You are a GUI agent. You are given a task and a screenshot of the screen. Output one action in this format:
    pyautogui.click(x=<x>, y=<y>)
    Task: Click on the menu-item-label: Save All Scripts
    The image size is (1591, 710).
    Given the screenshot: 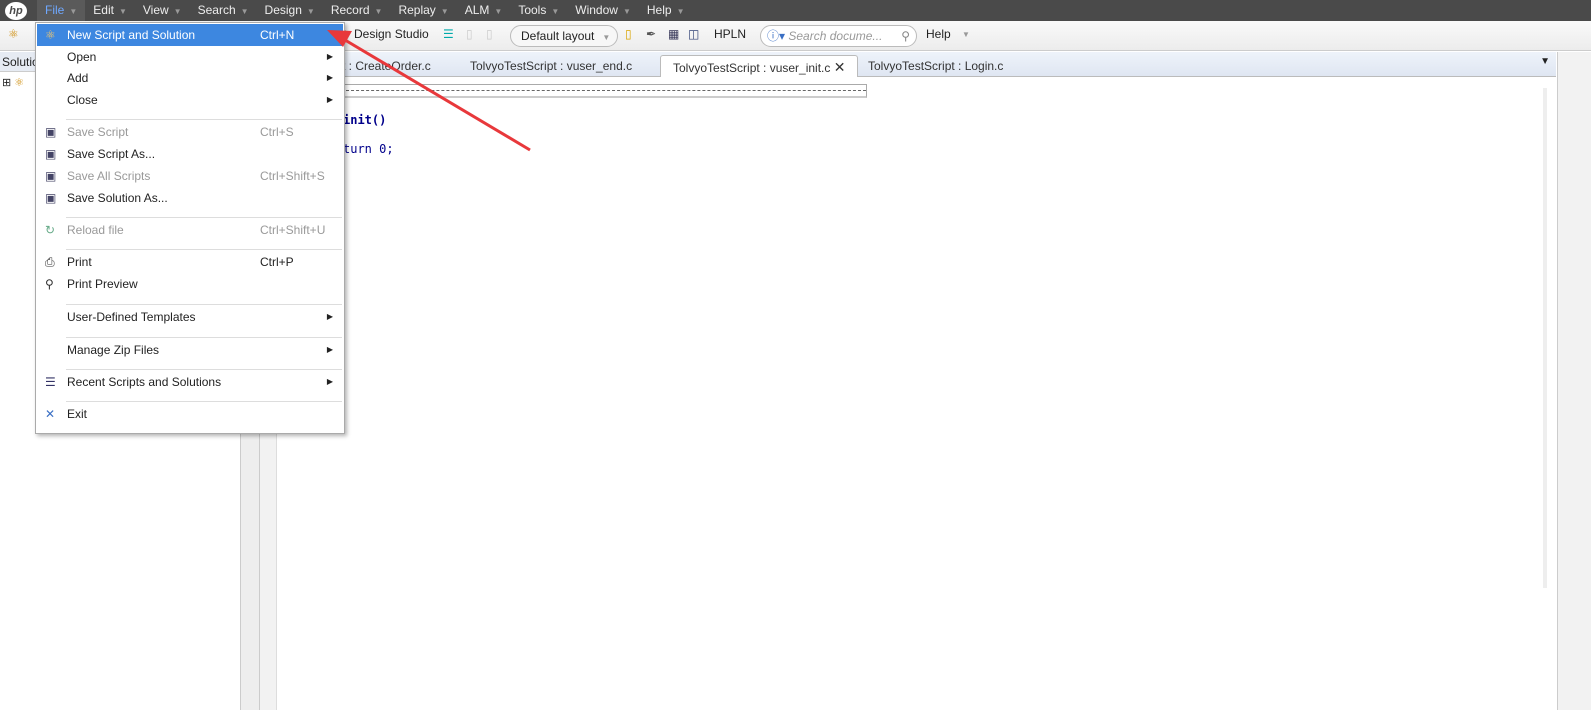 What is the action you would take?
    pyautogui.click(x=109, y=176)
    